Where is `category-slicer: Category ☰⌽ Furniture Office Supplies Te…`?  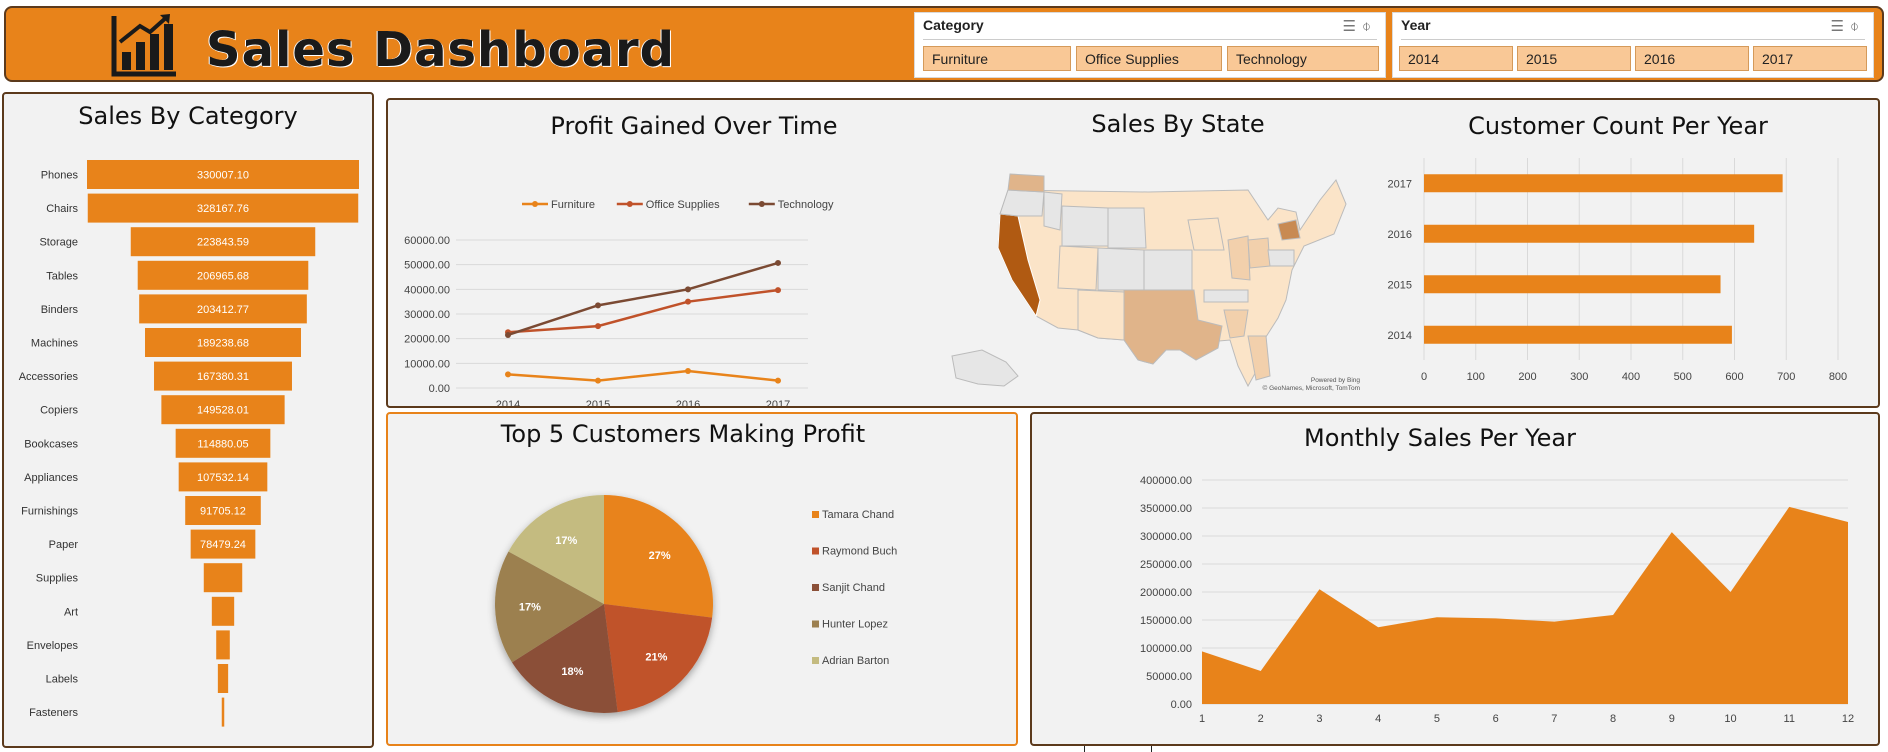 category-slicer: Category ☰⌽ Furniture Office Supplies Te… is located at coordinates (1150, 45).